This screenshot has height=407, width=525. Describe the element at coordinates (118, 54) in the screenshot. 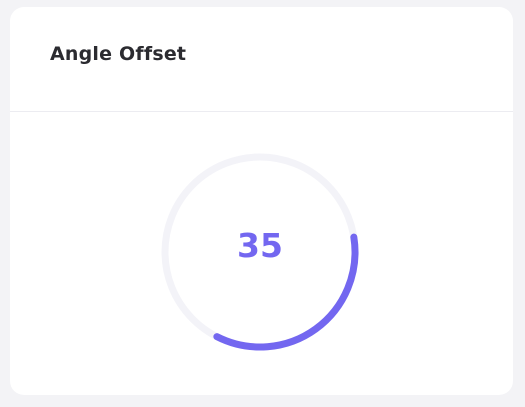

I see `card-title: Angle Offset` at that location.